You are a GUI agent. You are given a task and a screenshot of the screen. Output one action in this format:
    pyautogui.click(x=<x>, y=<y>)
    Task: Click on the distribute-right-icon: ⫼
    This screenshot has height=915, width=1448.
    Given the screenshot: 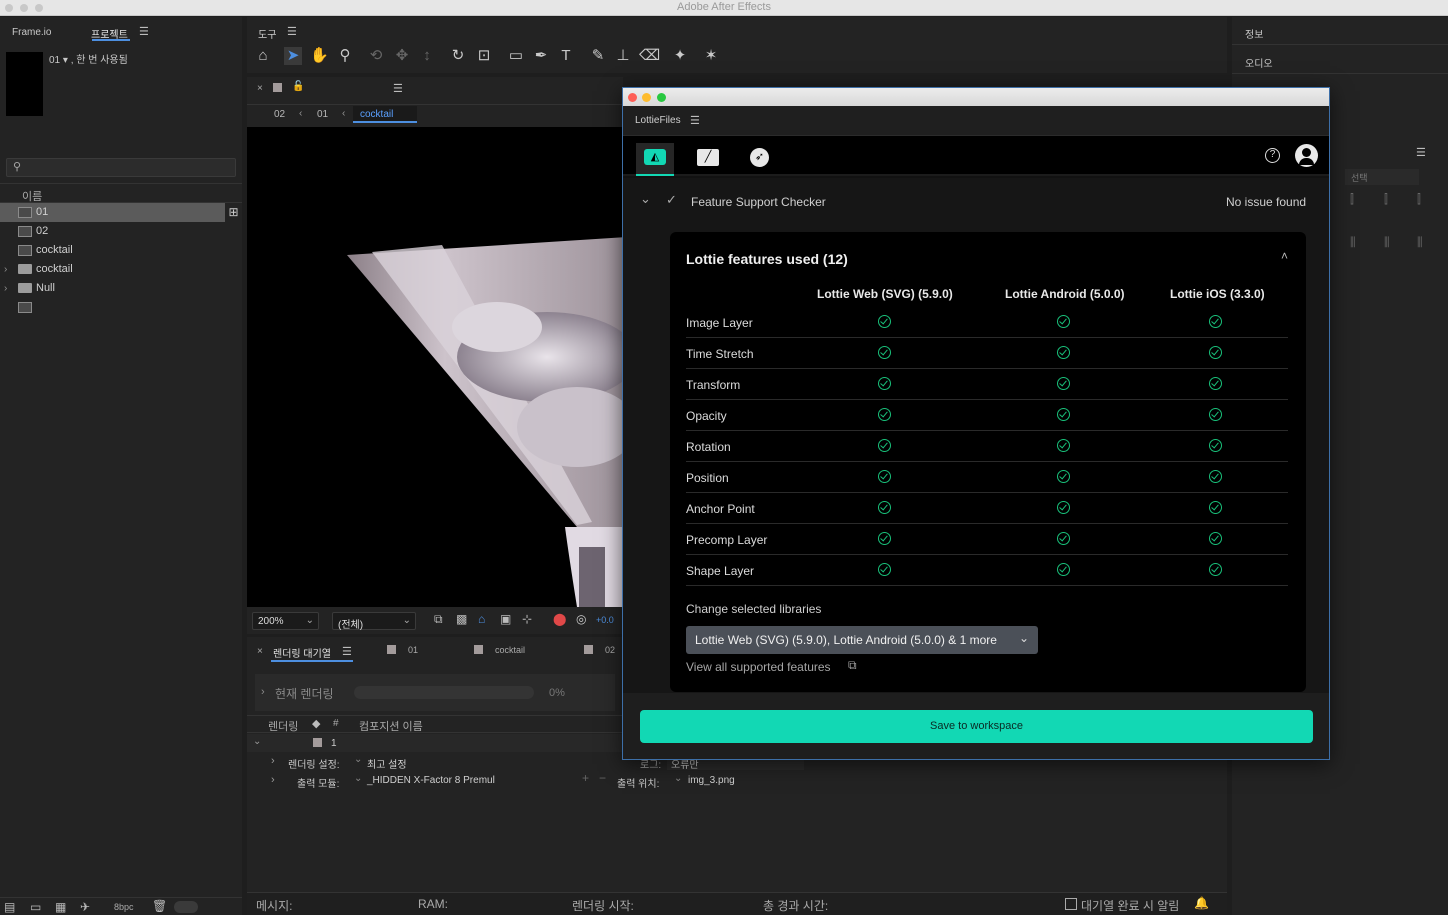 What is the action you would take?
    pyautogui.click(x=1420, y=242)
    